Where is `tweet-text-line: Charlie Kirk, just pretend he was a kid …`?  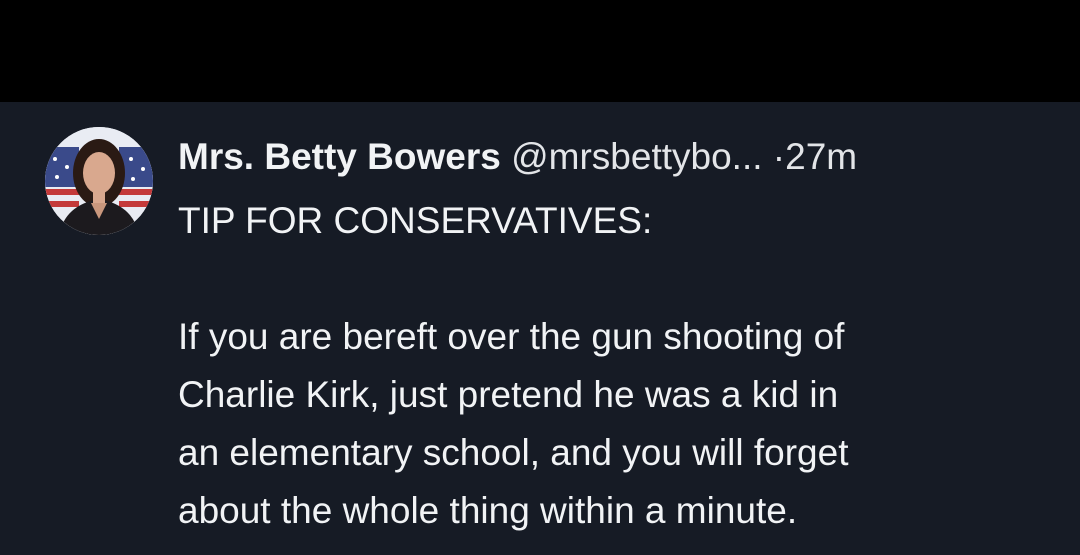
tweet-text-line: Charlie Kirk, just pretend he was a kid … is located at coordinates (508, 394).